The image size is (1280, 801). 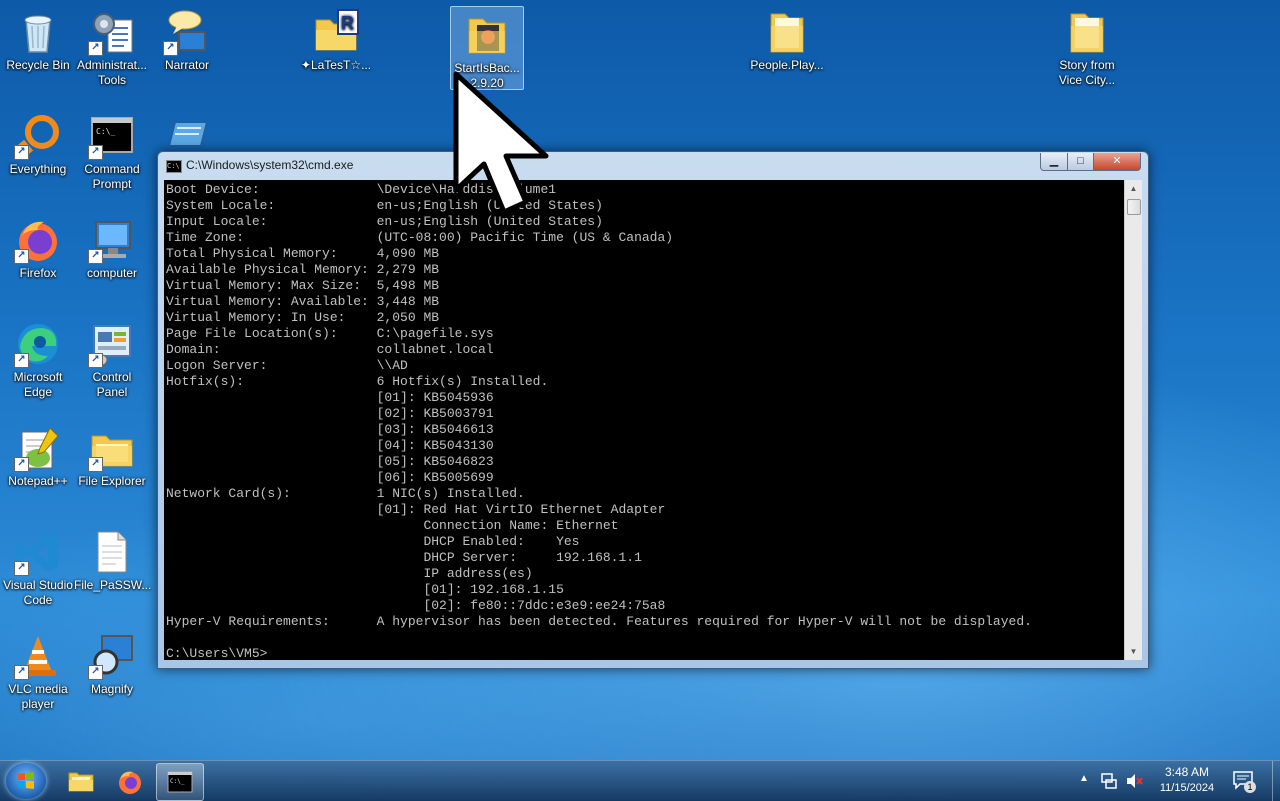 I want to click on icon-label: Magnify, so click(x=112, y=689).